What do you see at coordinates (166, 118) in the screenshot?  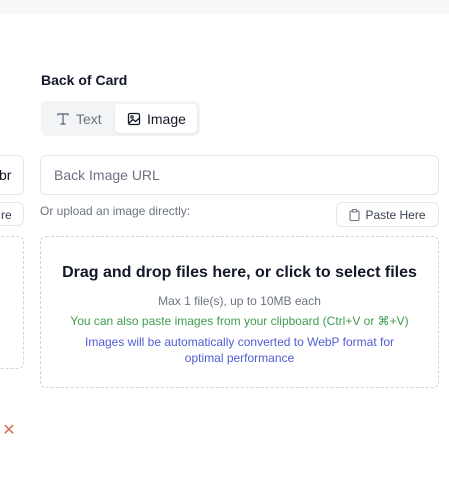 I see `tab-image-label: Image` at bounding box center [166, 118].